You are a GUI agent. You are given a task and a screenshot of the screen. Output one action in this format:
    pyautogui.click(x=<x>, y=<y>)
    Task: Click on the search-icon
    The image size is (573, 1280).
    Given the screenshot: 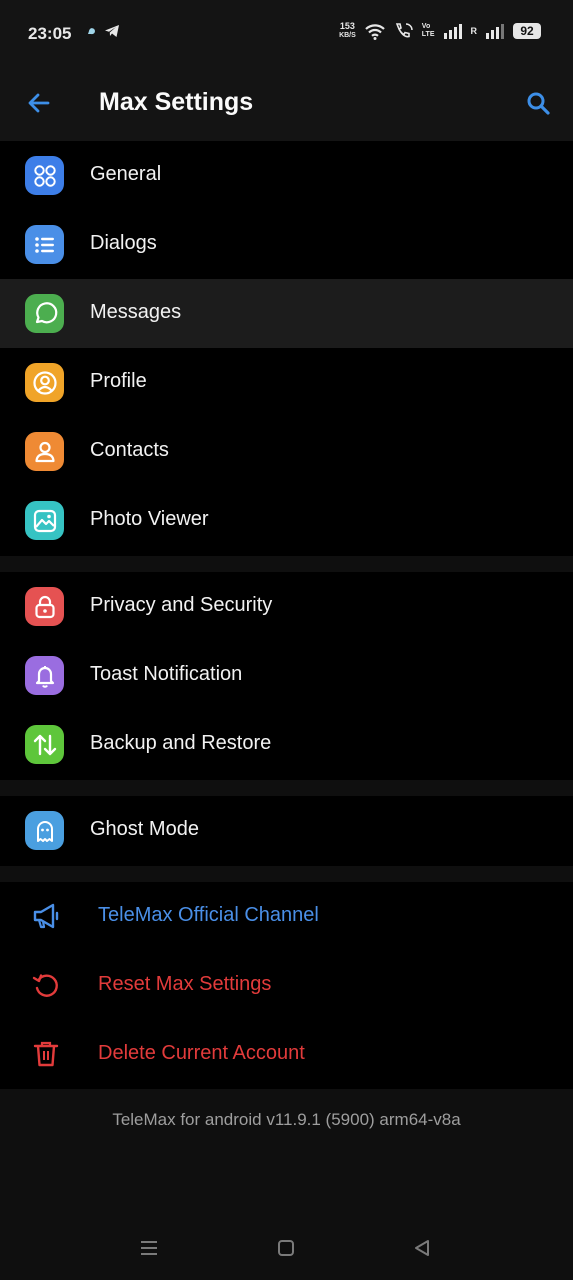 What is the action you would take?
    pyautogui.click(x=538, y=103)
    